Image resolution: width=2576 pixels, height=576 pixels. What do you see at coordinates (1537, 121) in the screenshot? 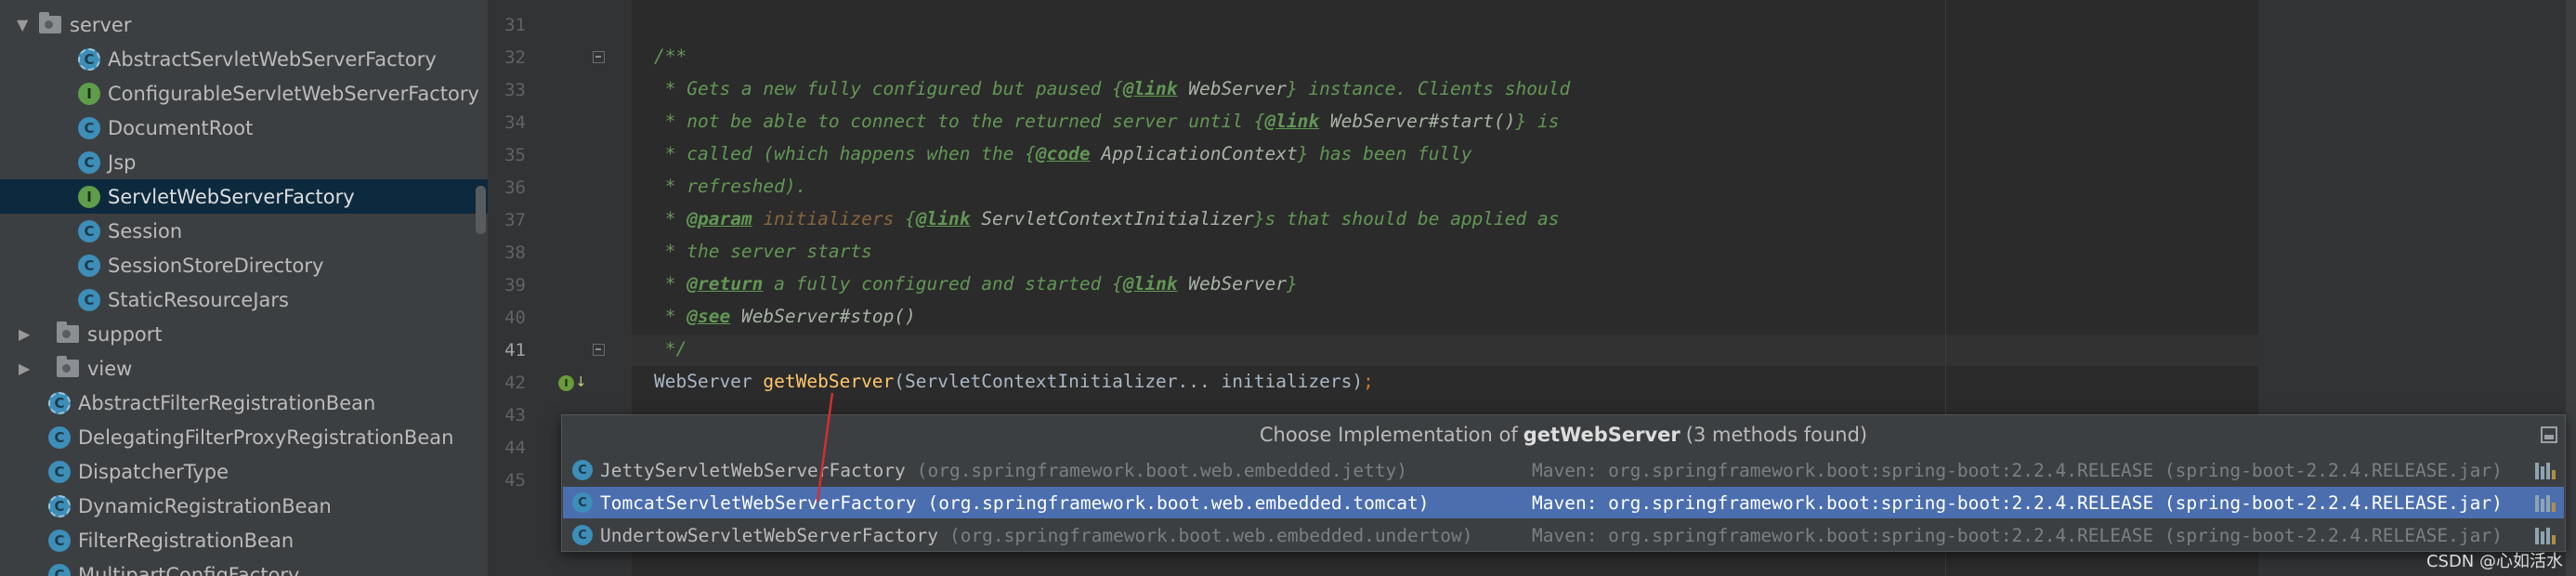
I see `comment-text: } is` at bounding box center [1537, 121].